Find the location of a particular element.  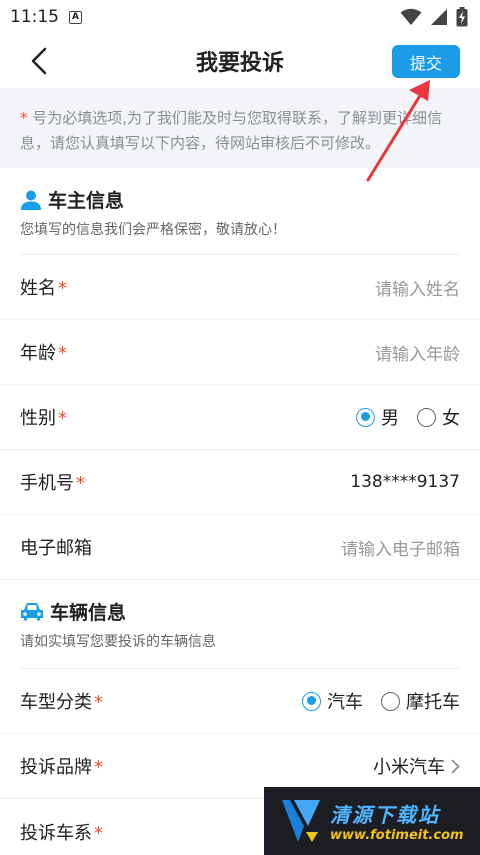

gender-female-radio: 女 is located at coordinates (438, 417).